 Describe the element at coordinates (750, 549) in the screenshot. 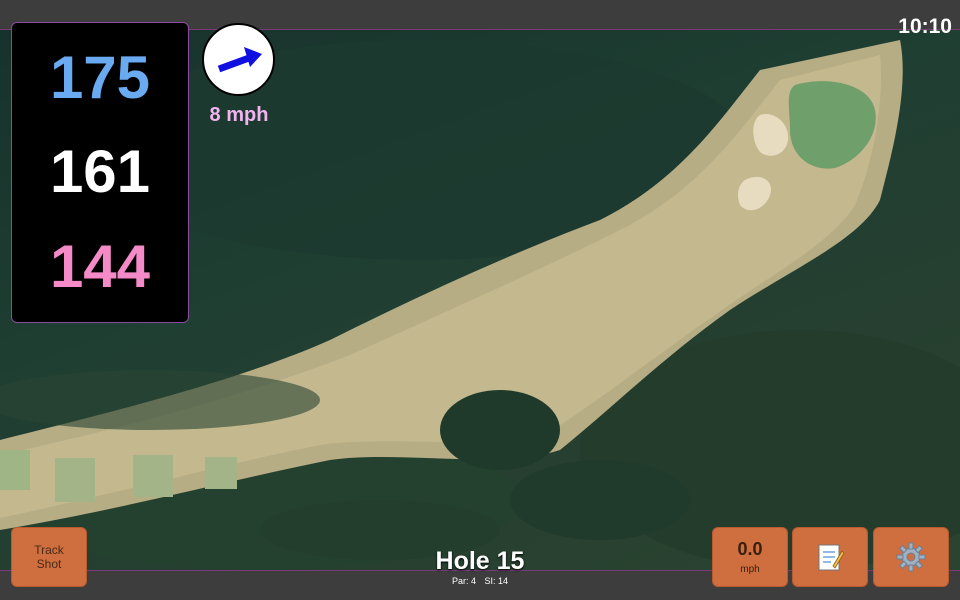

I see `speed-value: 0.0` at that location.